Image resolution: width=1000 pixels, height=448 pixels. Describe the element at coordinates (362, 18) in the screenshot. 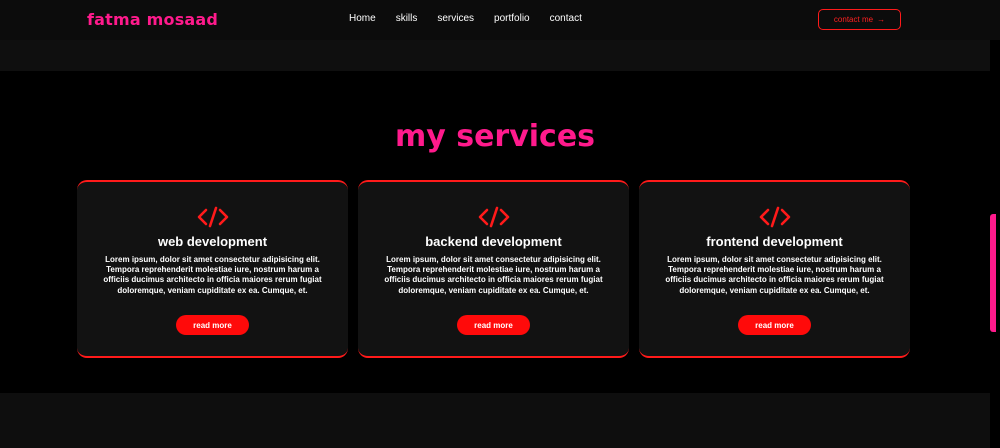

I see `nav-link-home: Home` at that location.